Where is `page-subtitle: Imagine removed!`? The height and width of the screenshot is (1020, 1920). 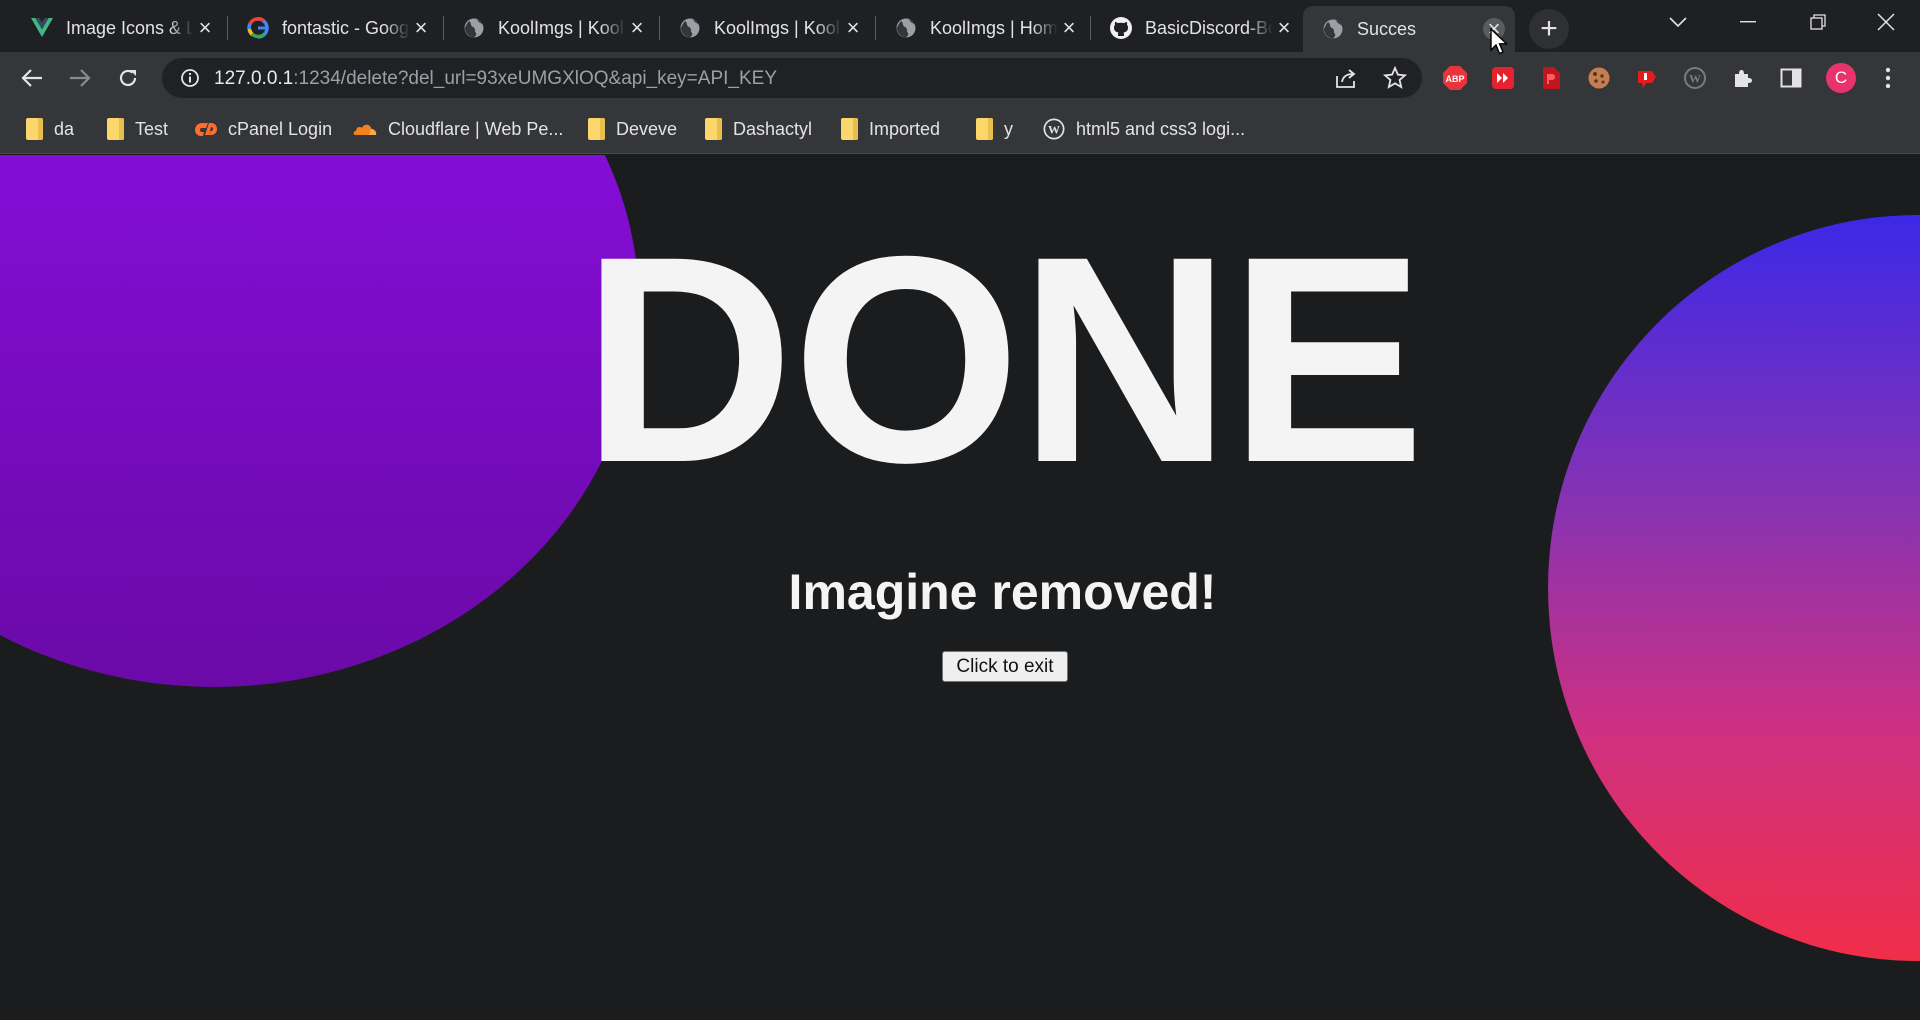
page-subtitle: Imagine removed! is located at coordinates (1002, 592).